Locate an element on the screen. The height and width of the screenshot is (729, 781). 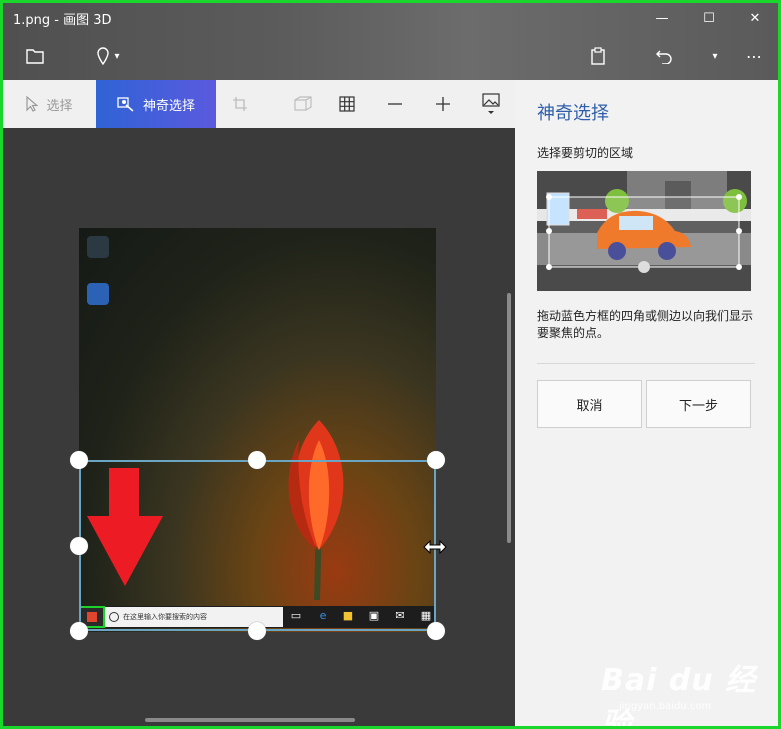
history-dropdown: ▾ is located at coordinates (715, 56).